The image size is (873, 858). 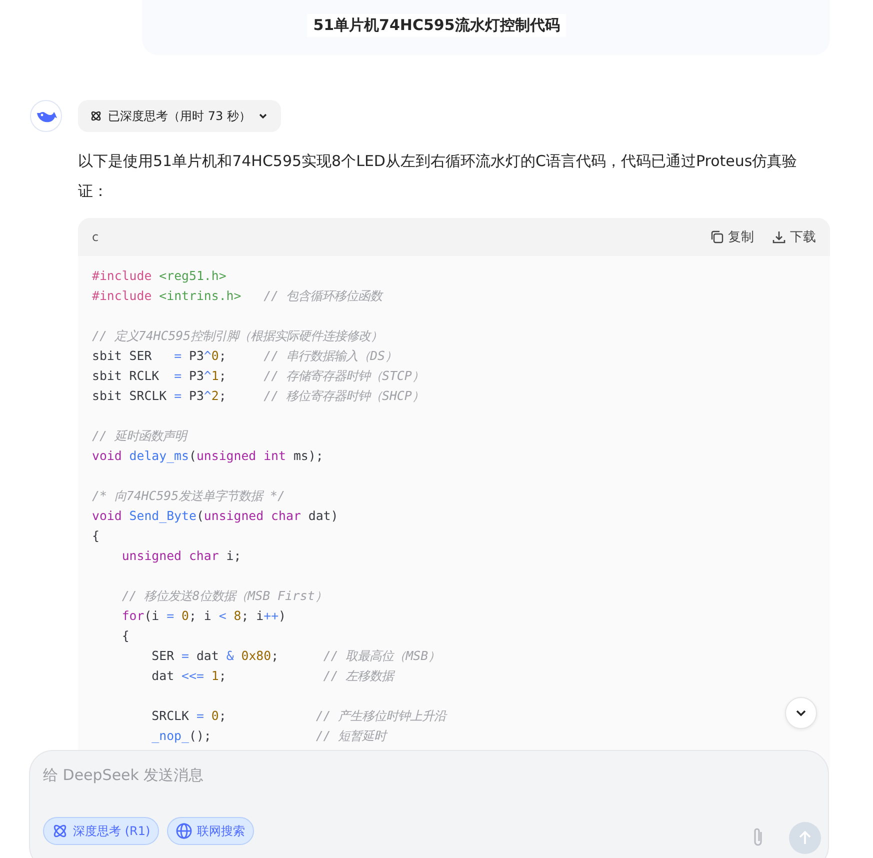 What do you see at coordinates (438, 176) in the screenshot?
I see `answer-paragraph: 以下是使用51单片机和74HC595实现8个LED从左到右循环流水灯的C语言代码，代码已通过Proteus仿真验证：` at bounding box center [438, 176].